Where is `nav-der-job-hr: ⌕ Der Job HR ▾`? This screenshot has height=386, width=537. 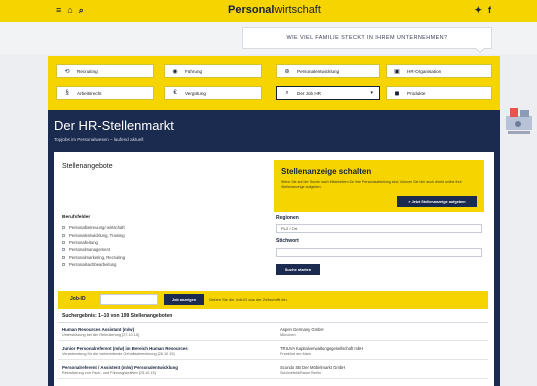 nav-der-job-hr: ⌕ Der Job HR ▾ is located at coordinates (328, 93).